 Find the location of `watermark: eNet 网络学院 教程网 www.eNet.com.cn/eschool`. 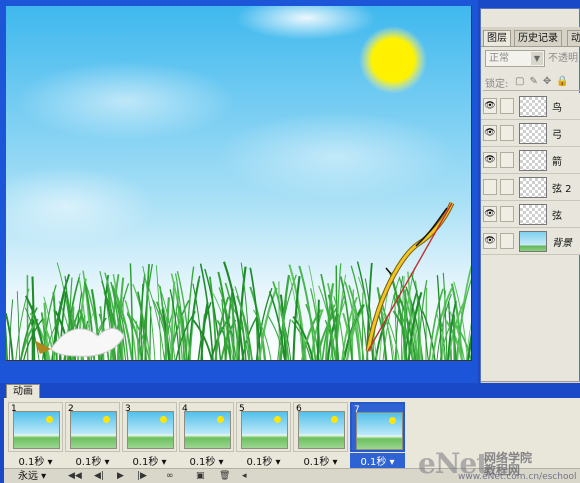

watermark: eNet 网络学院 教程网 www.eNet.com.cn/eschool is located at coordinates (498, 464).